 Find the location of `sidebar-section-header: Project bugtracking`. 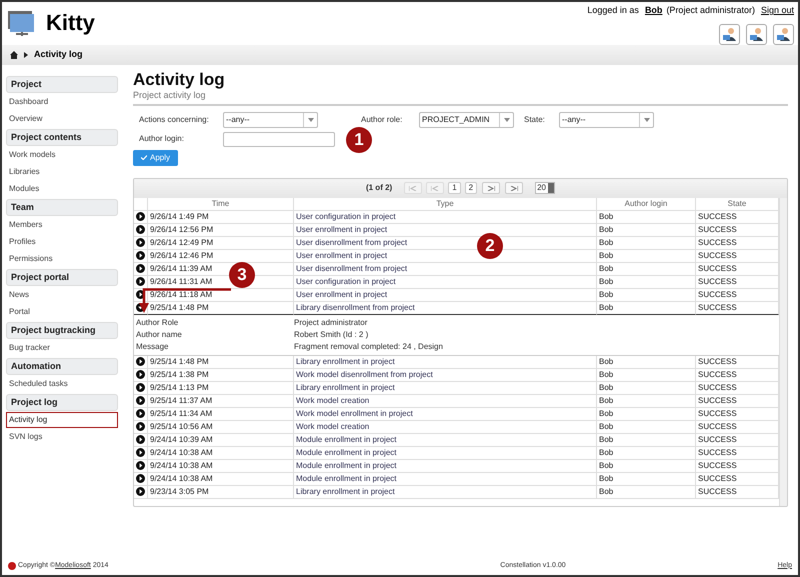

sidebar-section-header: Project bugtracking is located at coordinates (62, 330).